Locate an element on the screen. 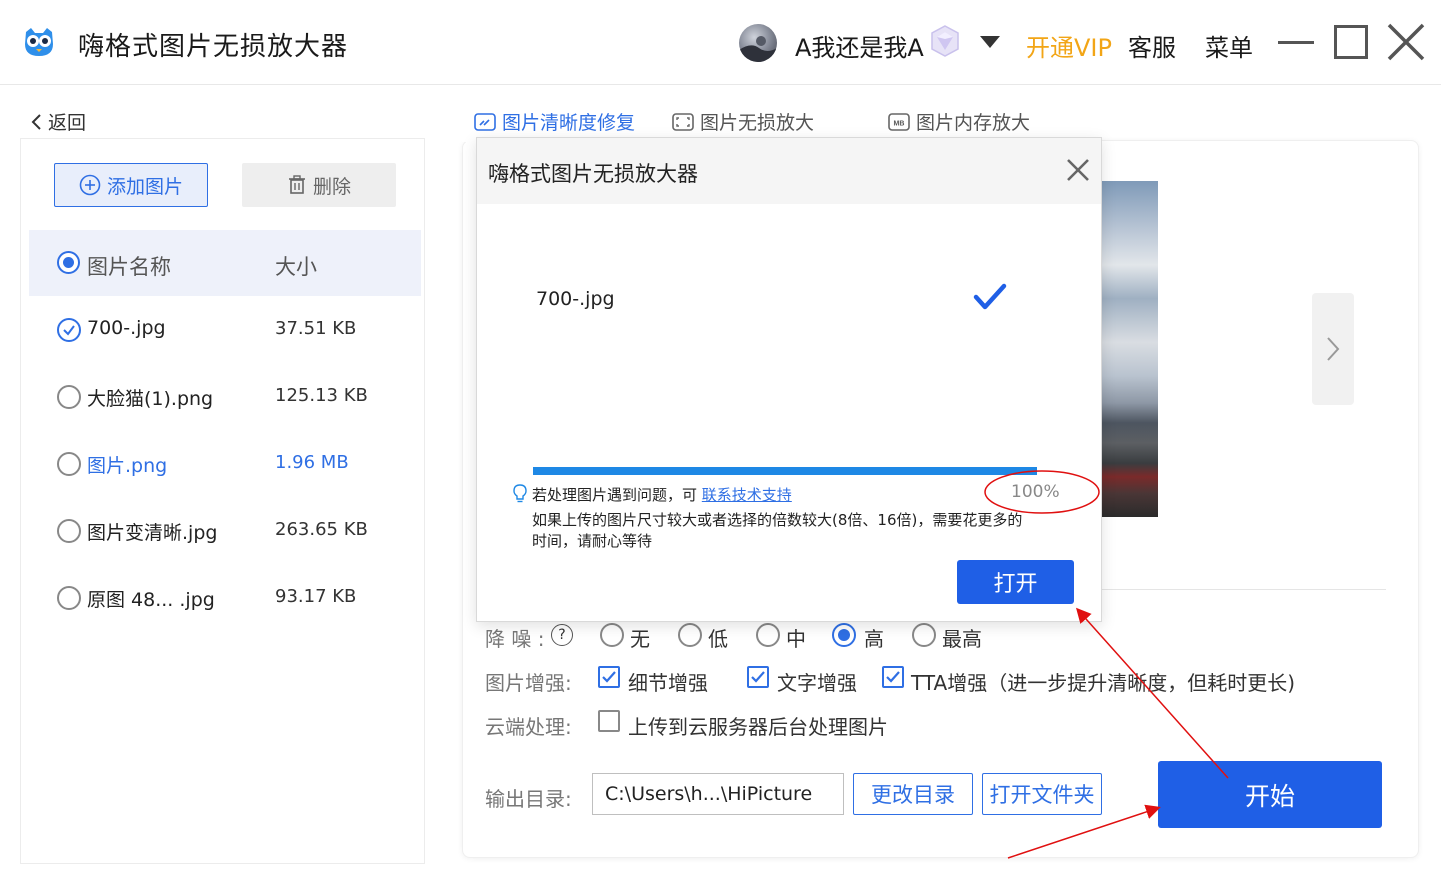 The height and width of the screenshot is (890, 1441). tab-memory-enlarge: MB 图片内存放大 is located at coordinates (959, 121).